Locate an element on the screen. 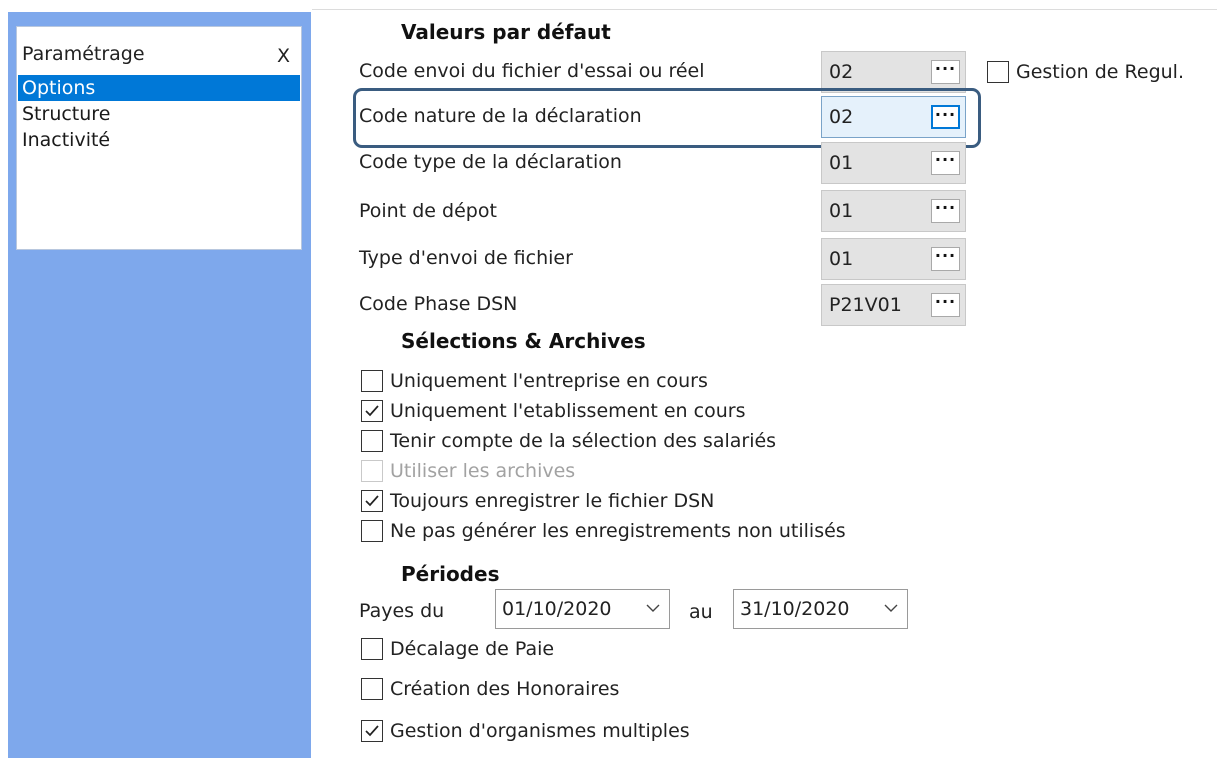  label-decalage-paie: Décalage de Paie is located at coordinates (472, 649).